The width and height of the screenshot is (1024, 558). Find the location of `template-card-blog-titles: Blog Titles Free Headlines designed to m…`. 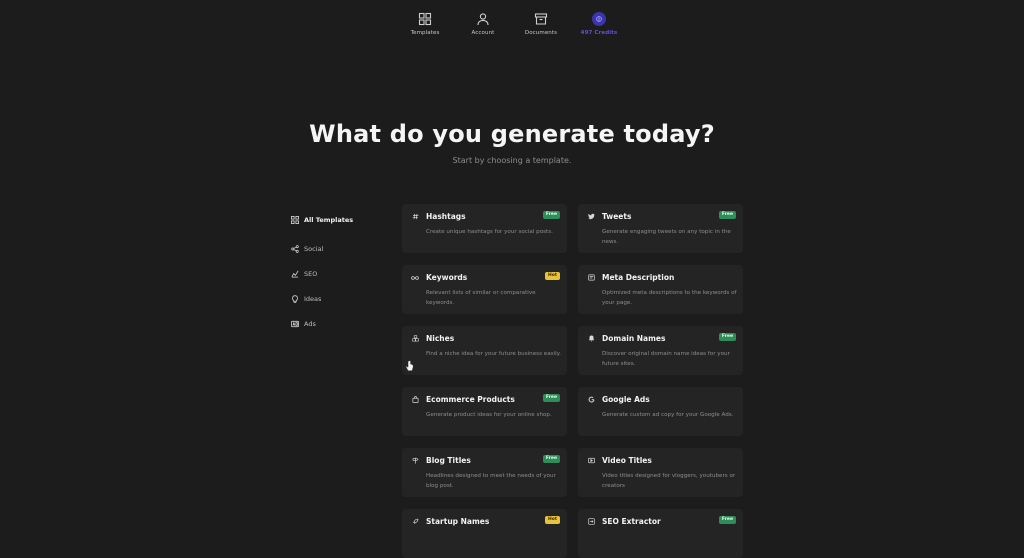

template-card-blog-titles: Blog Titles Free Headlines designed to m… is located at coordinates (484, 472).